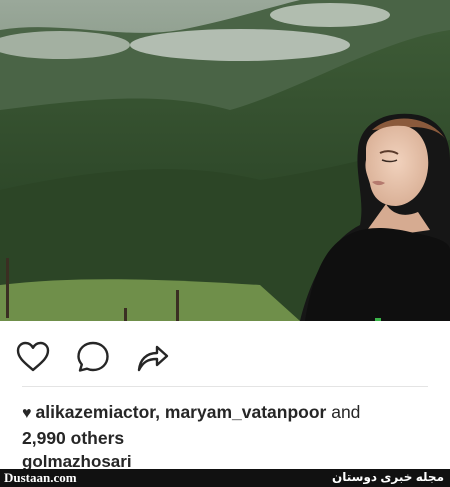 This screenshot has width=450, height=487. Describe the element at coordinates (181, 412) in the screenshot. I see `liked-by-users: alikazemiactor, maryam_vatanpoor` at that location.